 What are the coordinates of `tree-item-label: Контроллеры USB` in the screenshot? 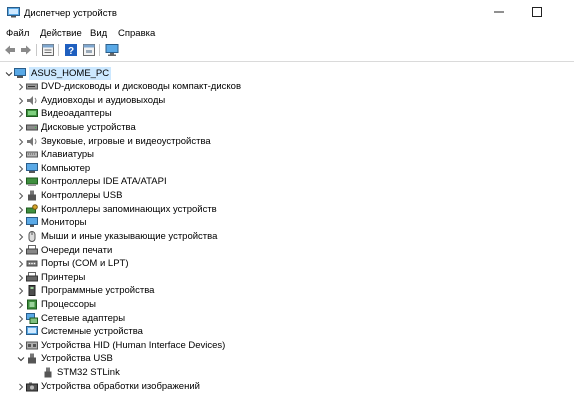 It's located at (82, 195).